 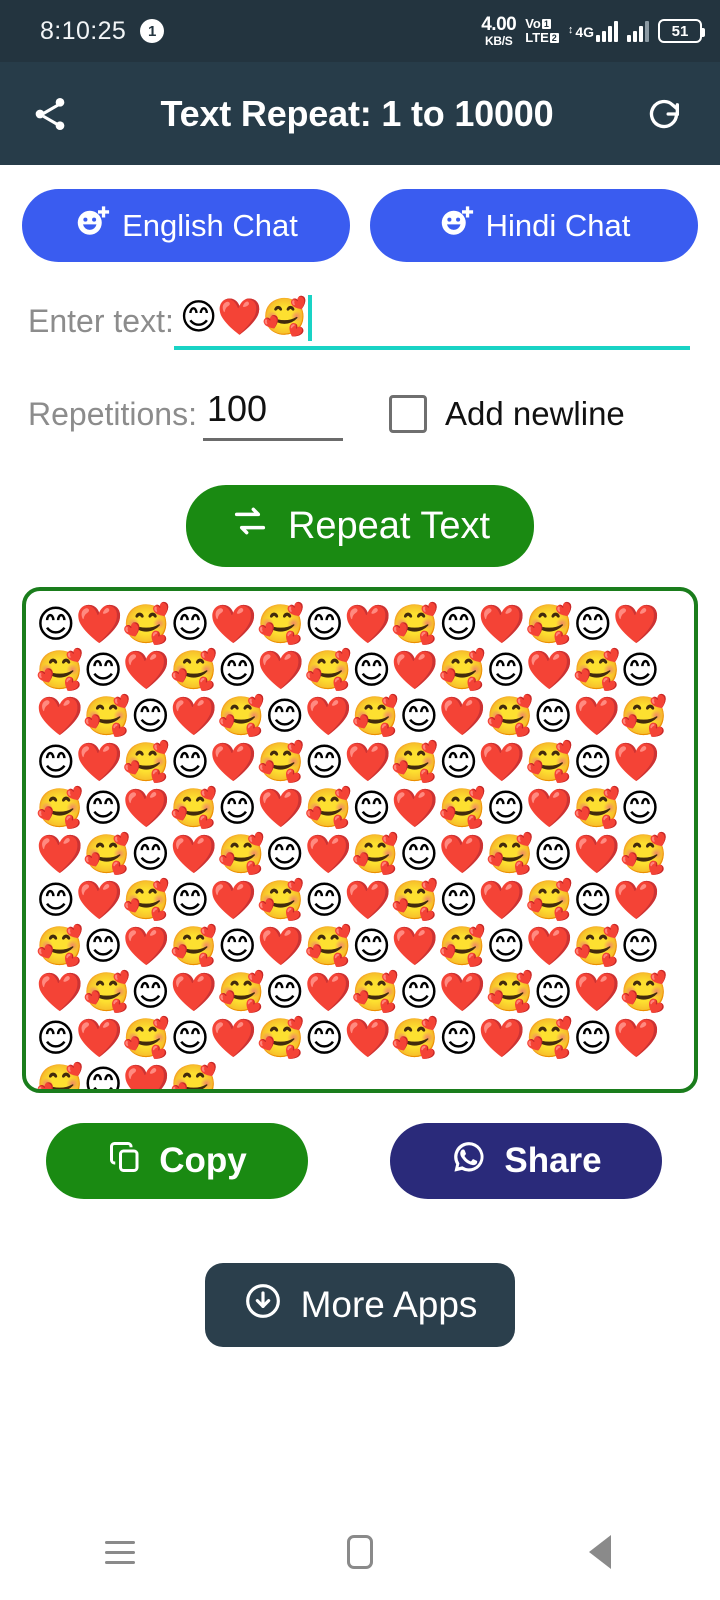 What do you see at coordinates (499, 24) in the screenshot?
I see `network-speed-value: 4.00` at bounding box center [499, 24].